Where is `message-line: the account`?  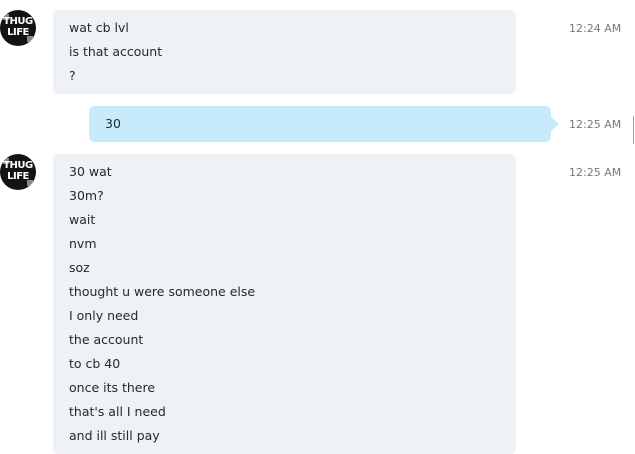 message-line: the account is located at coordinates (106, 339).